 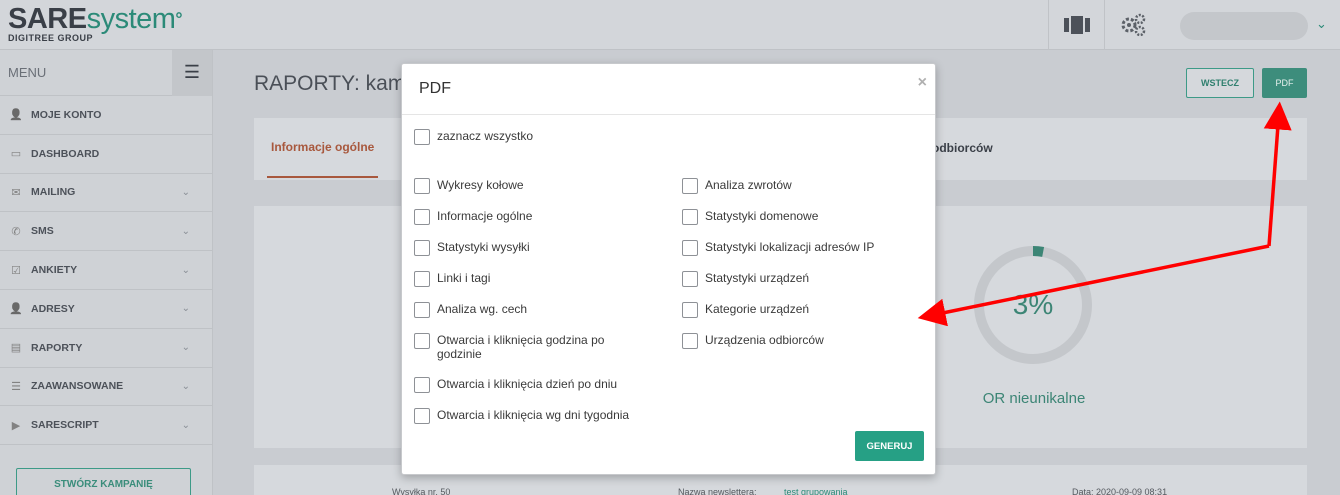 I want to click on sidebar-item-sarescript: ▶ SARESCRIPT ⌄, so click(x=106, y=426).